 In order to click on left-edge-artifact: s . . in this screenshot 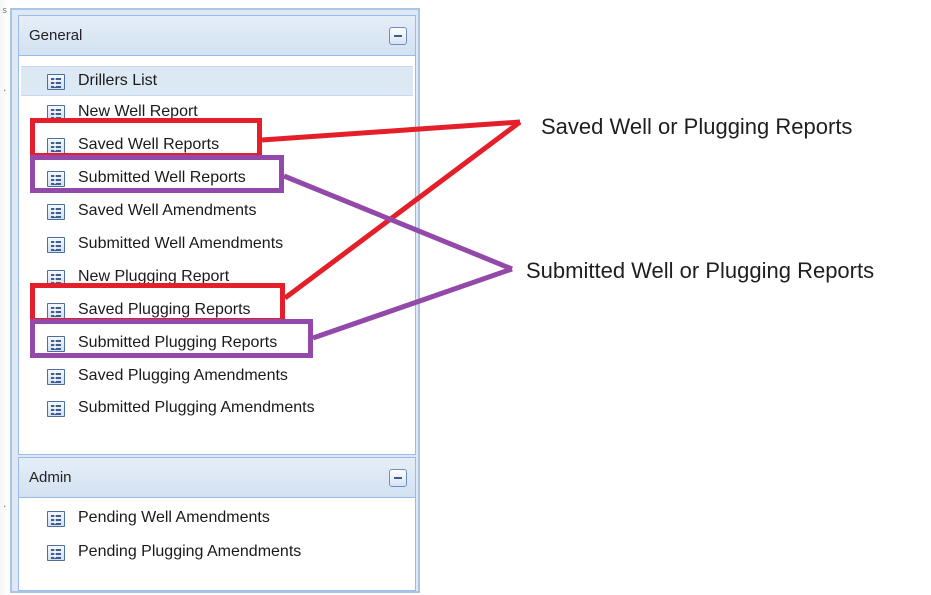, I will do `click(5, 297)`.